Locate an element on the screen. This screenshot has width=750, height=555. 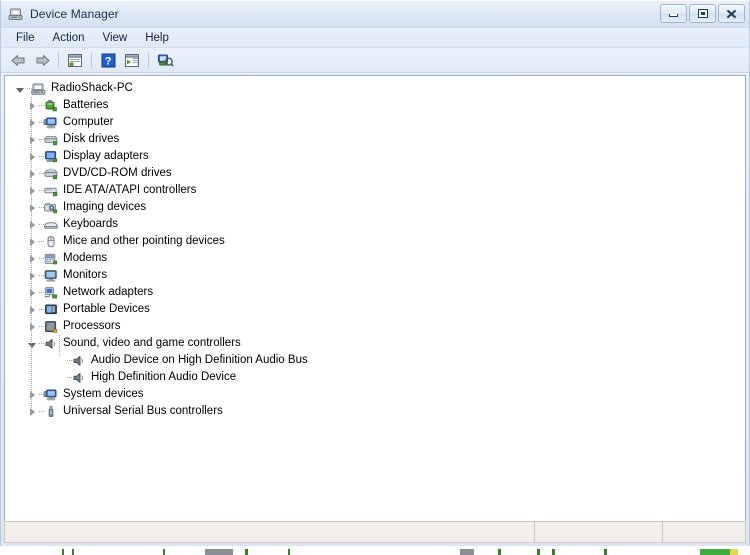
ide-controller-icon is located at coordinates (51, 191).